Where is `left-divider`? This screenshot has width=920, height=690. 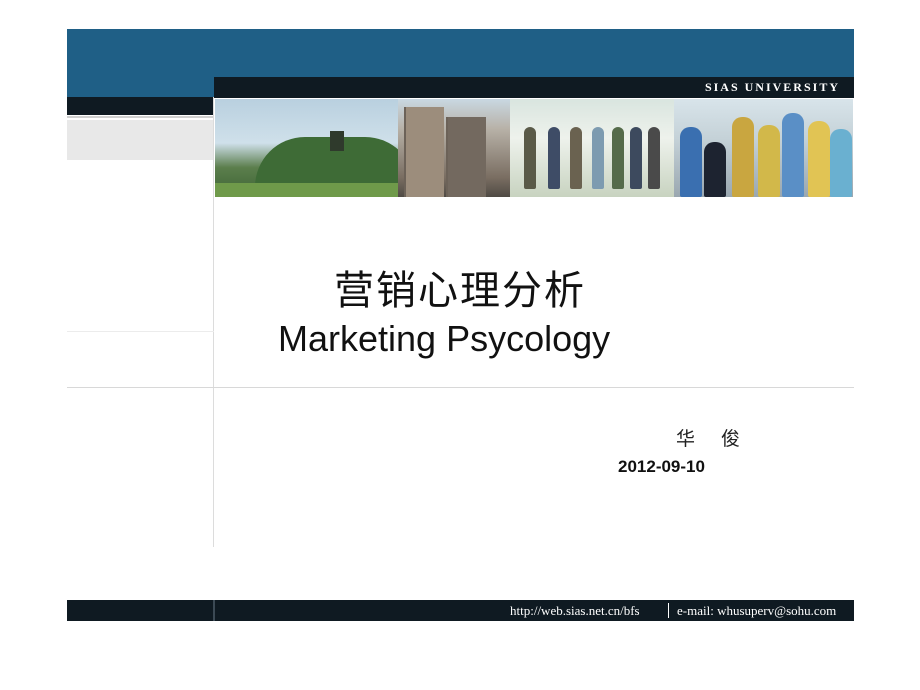
left-divider is located at coordinates (140, 117).